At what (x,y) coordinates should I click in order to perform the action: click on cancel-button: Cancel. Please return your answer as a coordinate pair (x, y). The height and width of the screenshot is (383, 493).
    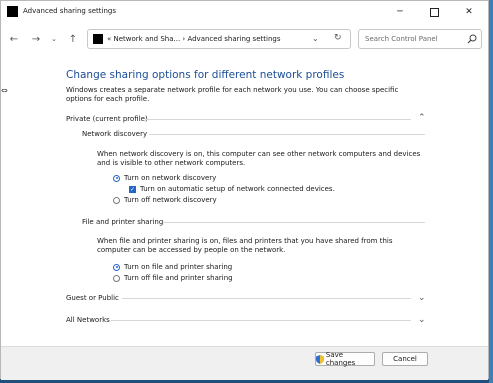
    Looking at the image, I should click on (405, 359).